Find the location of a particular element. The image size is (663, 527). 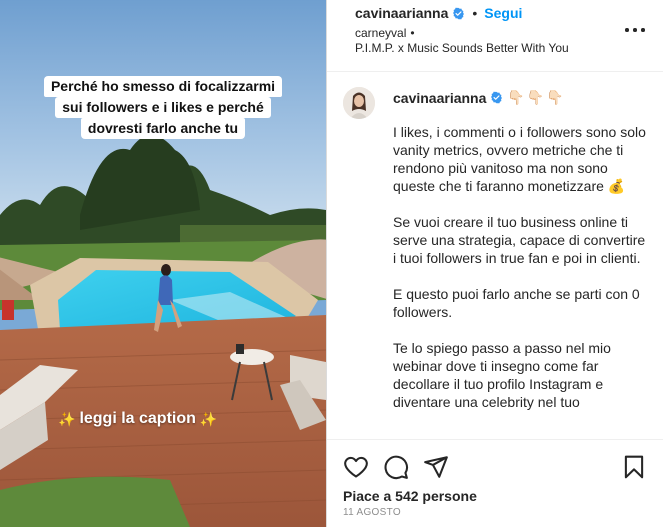

overlay-caption-line: sui followers e i likes e perché is located at coordinates (163, 107).